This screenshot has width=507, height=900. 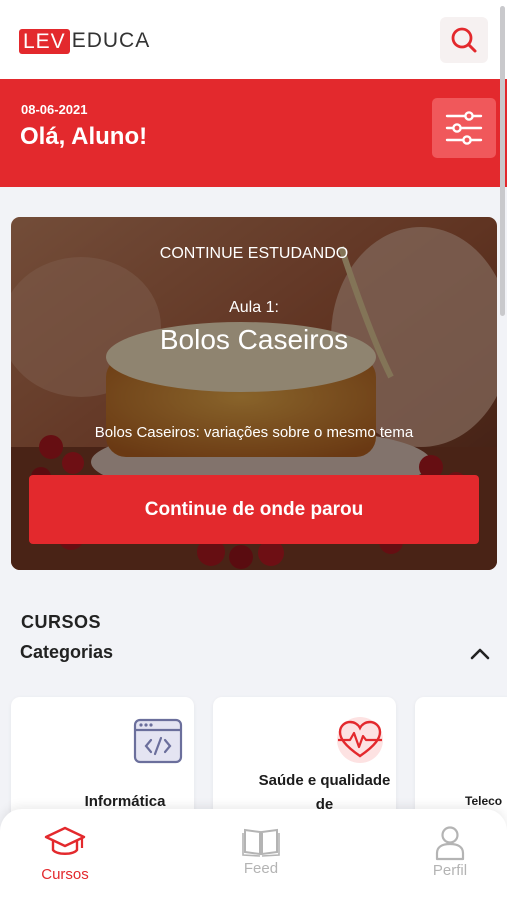 I want to click on sliders-icon, so click(x=464, y=128).